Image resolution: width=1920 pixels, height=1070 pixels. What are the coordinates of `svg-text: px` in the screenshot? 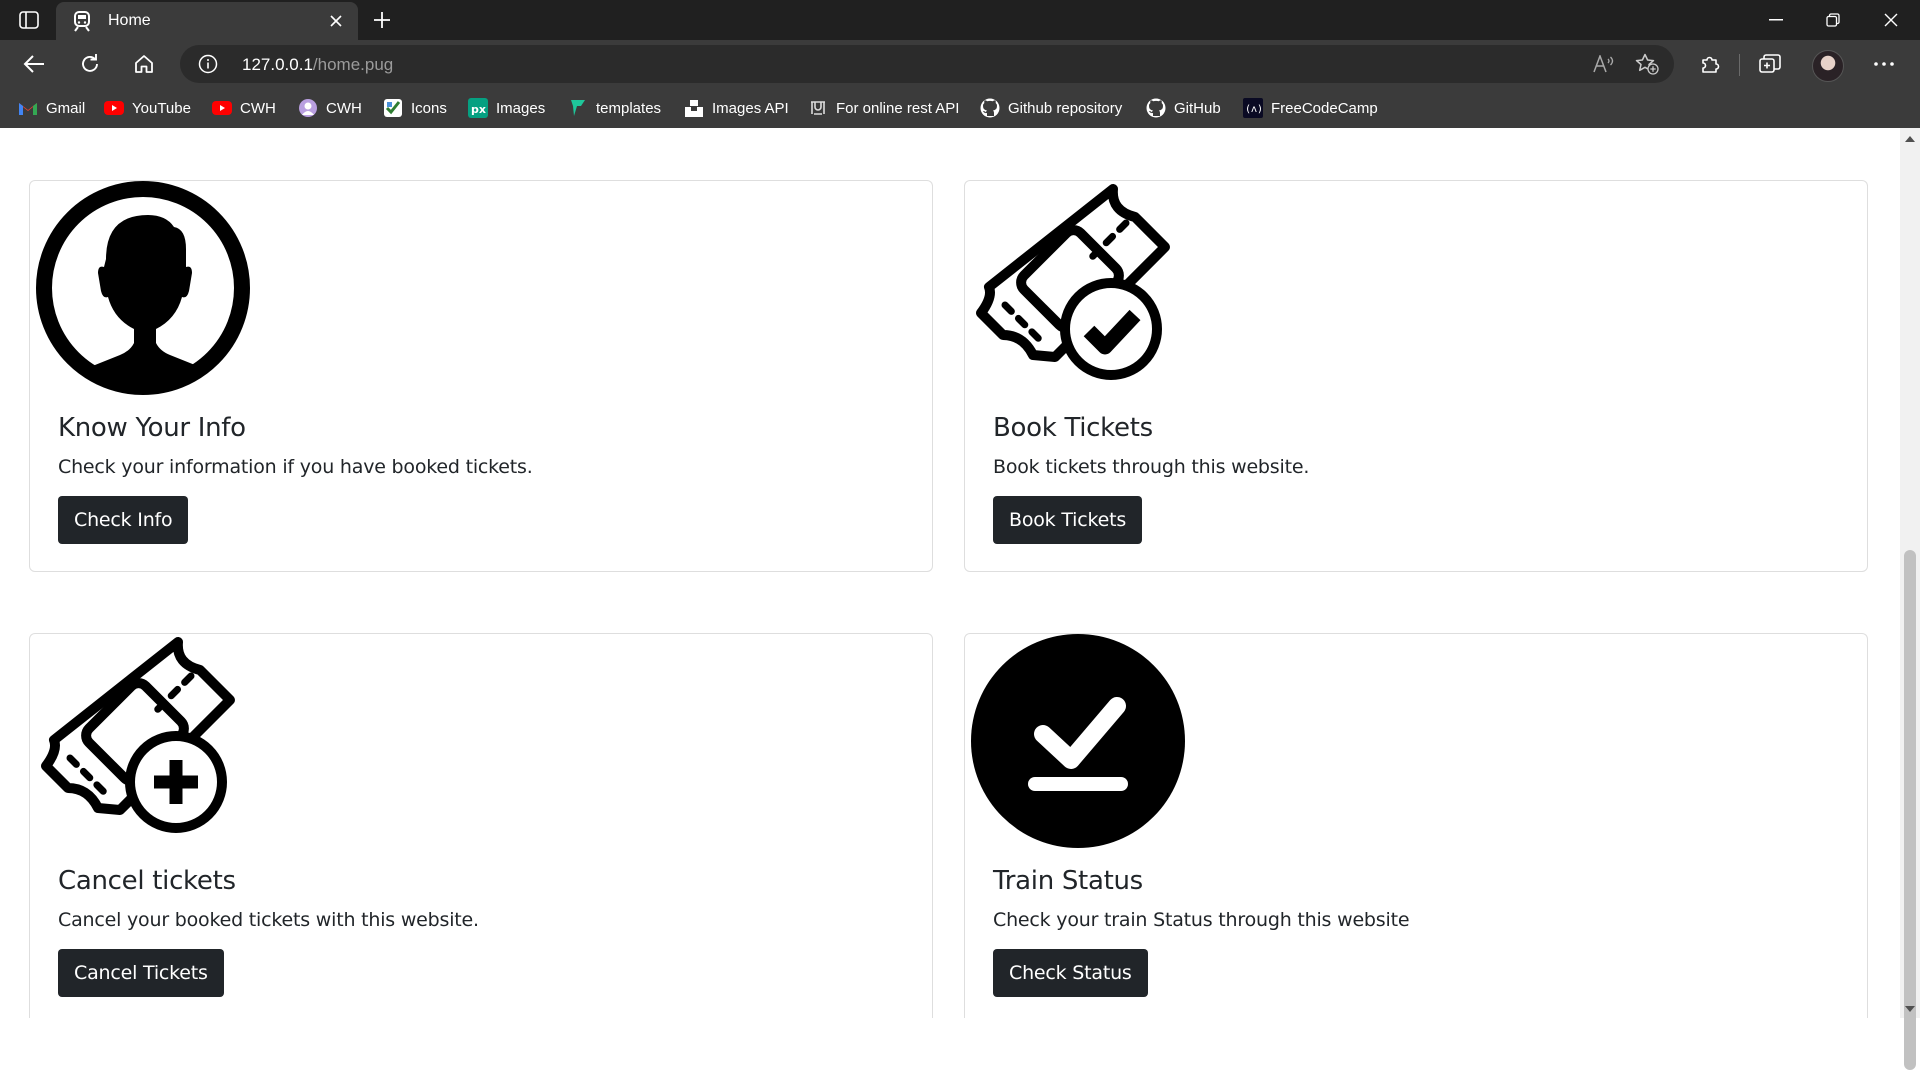 It's located at (478, 109).